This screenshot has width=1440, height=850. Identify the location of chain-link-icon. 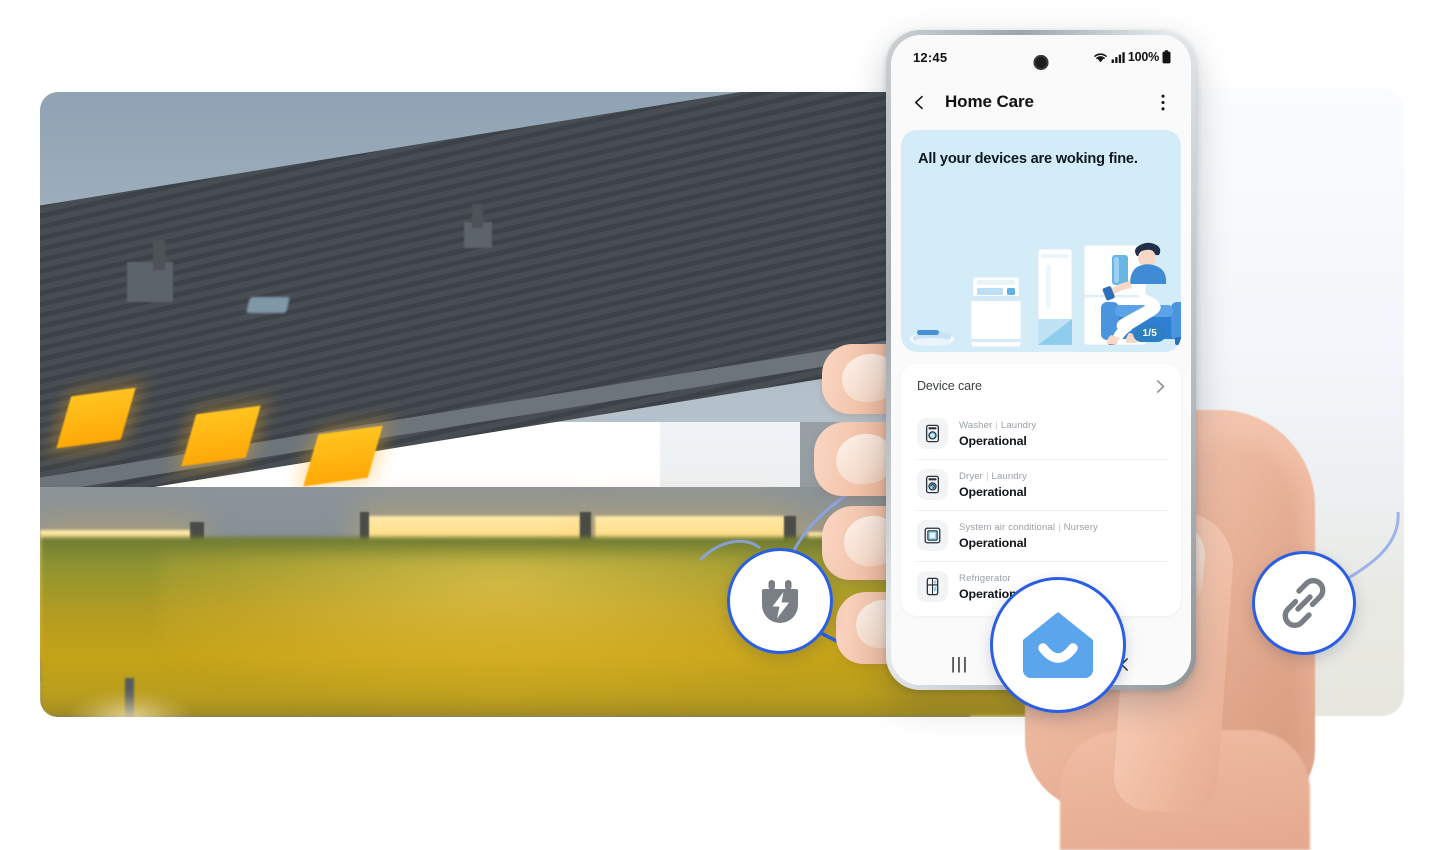
(1304, 603).